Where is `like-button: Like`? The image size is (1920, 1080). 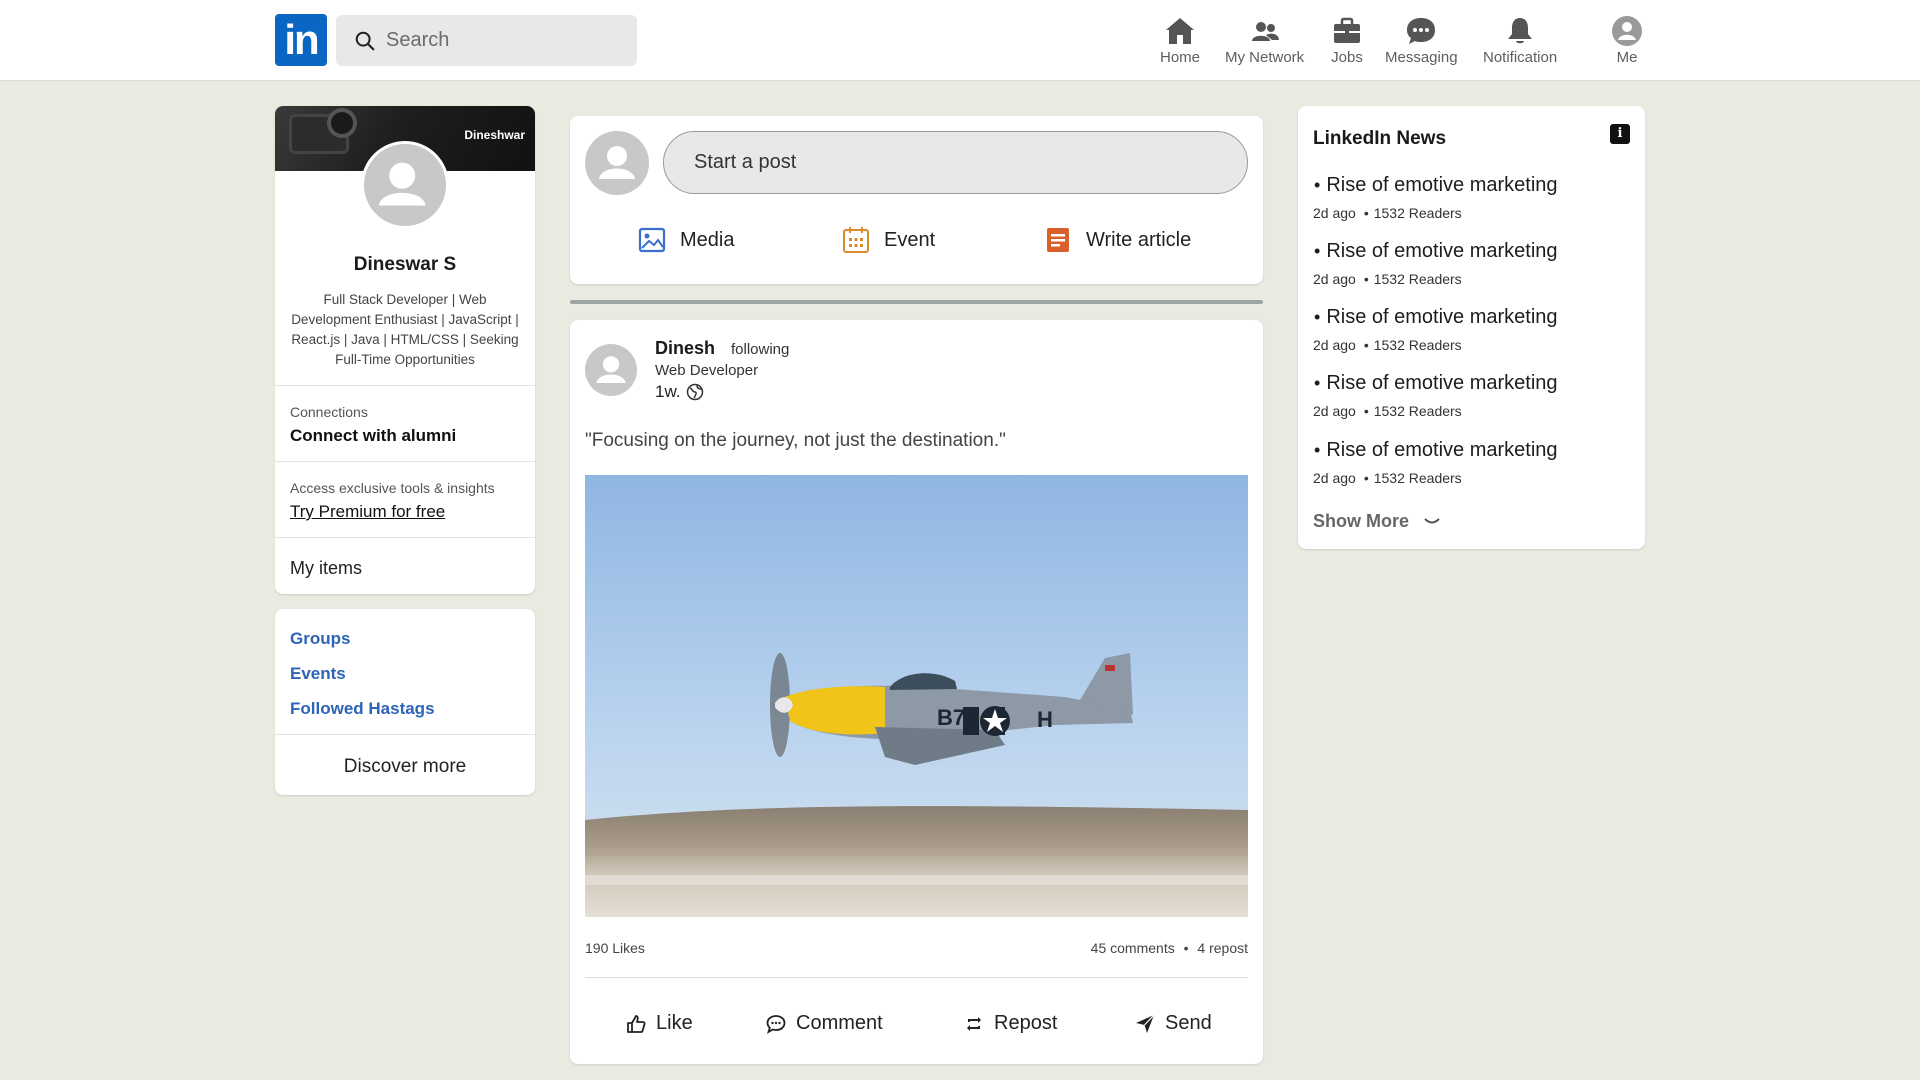 like-button: Like is located at coordinates (659, 1023).